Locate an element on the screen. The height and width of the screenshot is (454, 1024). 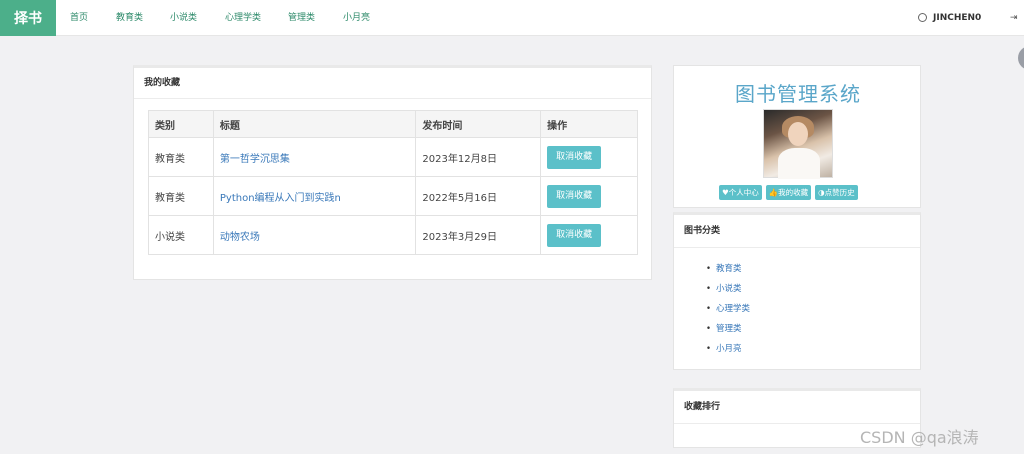
avatar-body is located at coordinates (799, 163).